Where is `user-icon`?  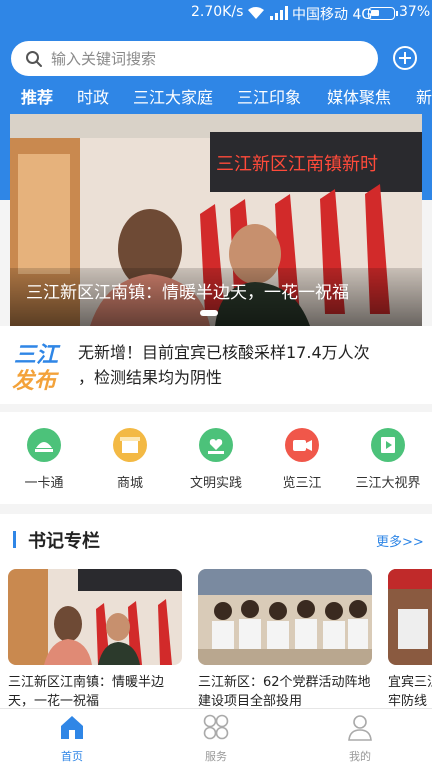 user-icon is located at coordinates (360, 728).